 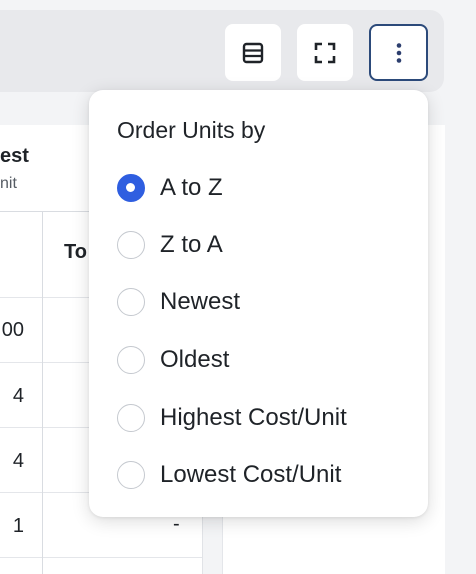 I want to click on table-rows-icon, so click(x=253, y=52).